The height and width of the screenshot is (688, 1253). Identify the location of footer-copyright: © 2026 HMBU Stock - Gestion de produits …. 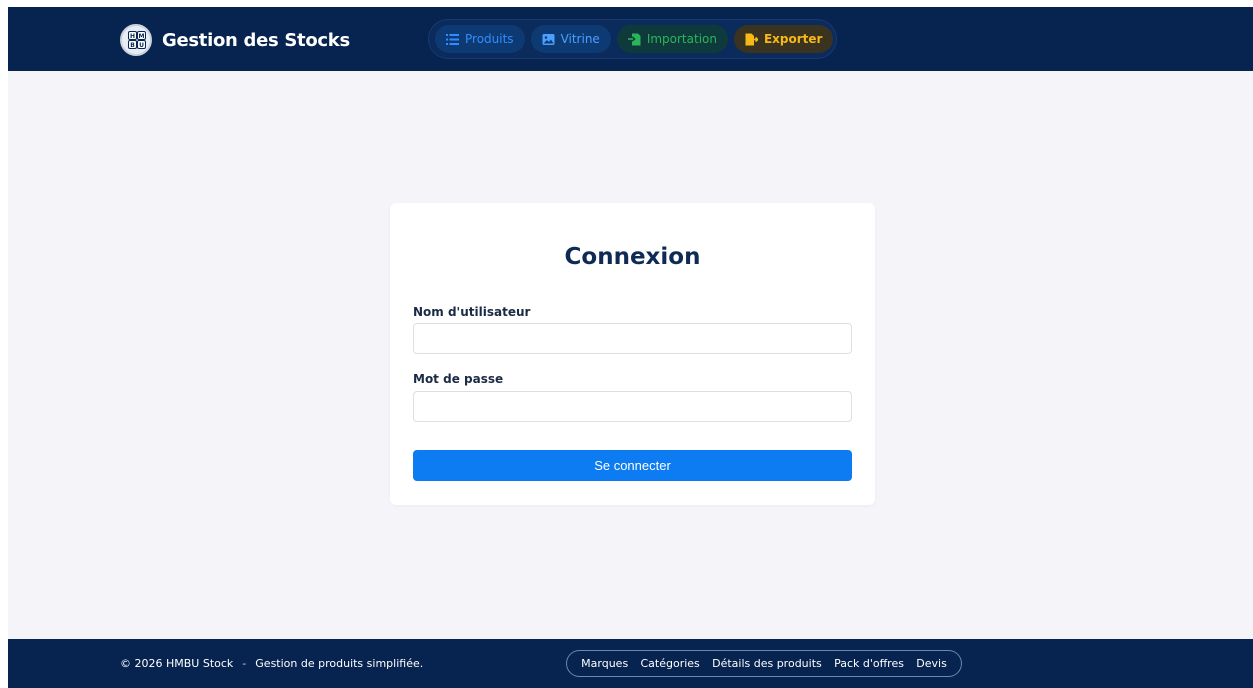
(271, 663).